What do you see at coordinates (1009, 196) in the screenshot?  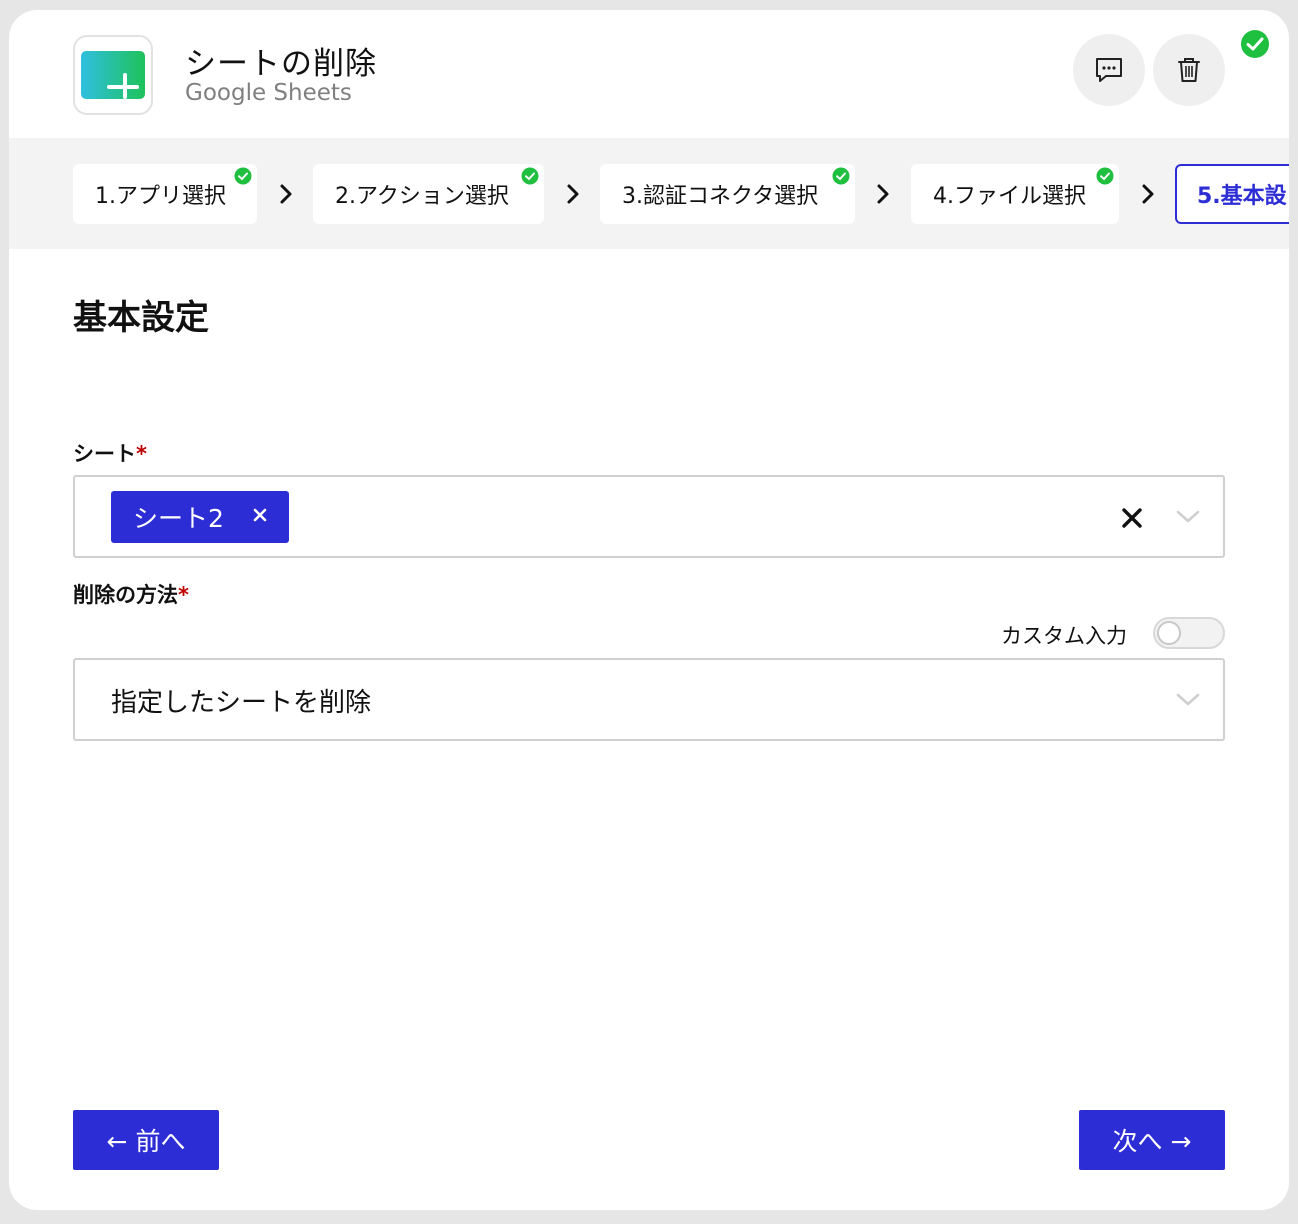 I see `step-label: 4.ファイル選択` at bounding box center [1009, 196].